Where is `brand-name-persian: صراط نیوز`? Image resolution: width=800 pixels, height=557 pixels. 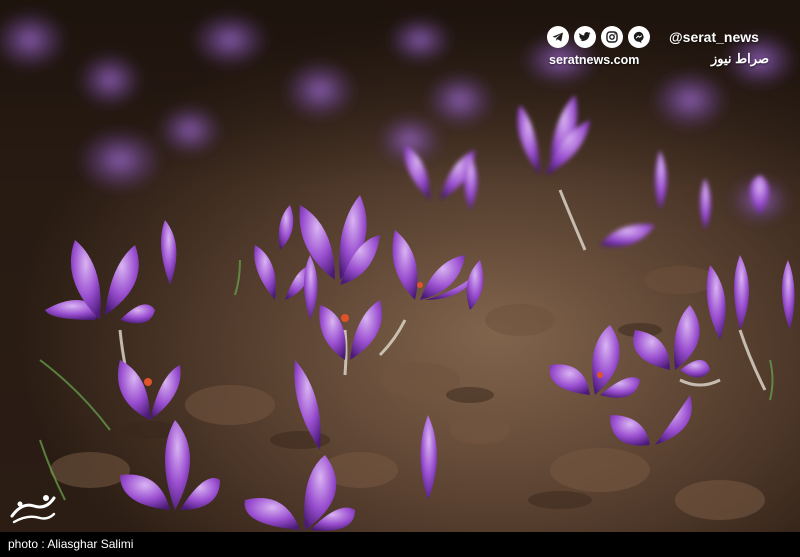 brand-name-persian: صراط نیوز is located at coordinates (740, 58).